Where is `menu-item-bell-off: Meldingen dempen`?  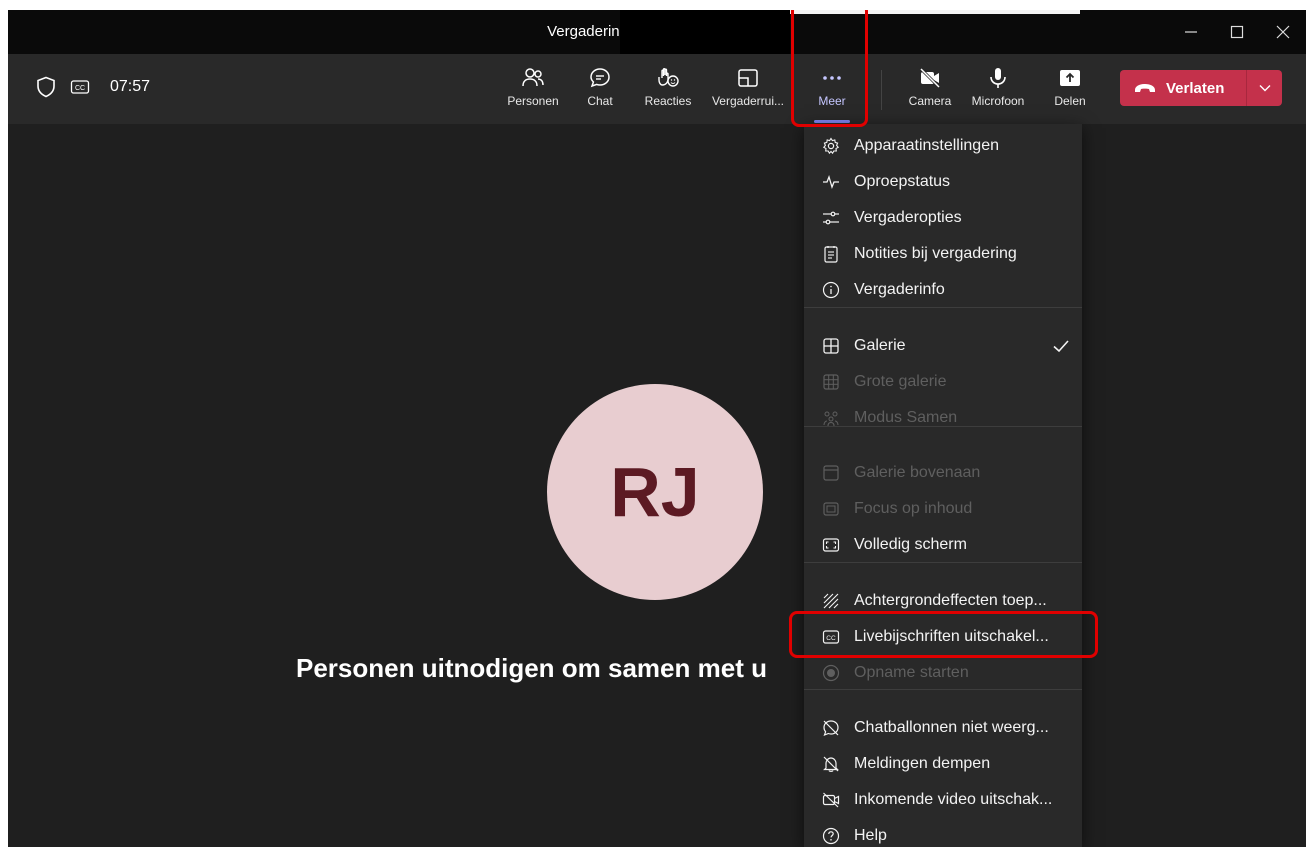 menu-item-bell-off: Meldingen dempen is located at coordinates (943, 764).